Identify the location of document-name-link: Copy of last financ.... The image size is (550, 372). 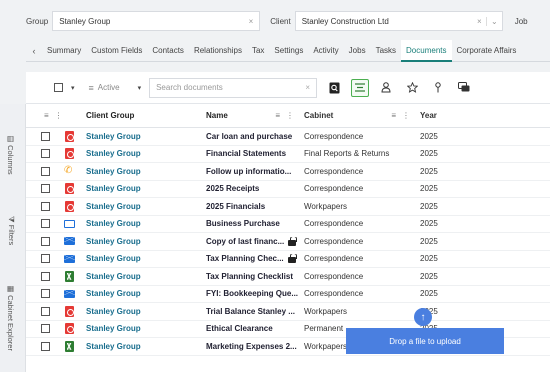
(251, 241).